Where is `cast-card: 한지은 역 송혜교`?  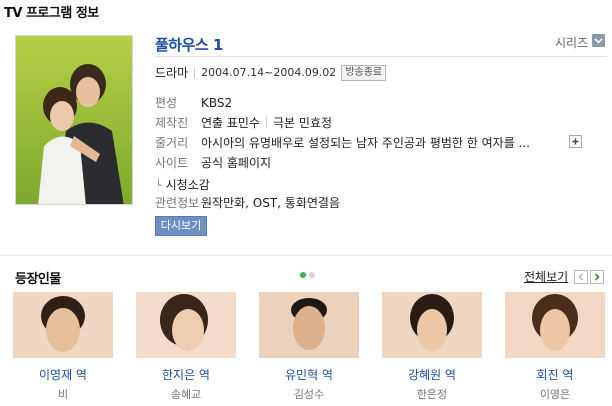
cast-card: 한지은 역 송혜교 is located at coordinates (186, 347).